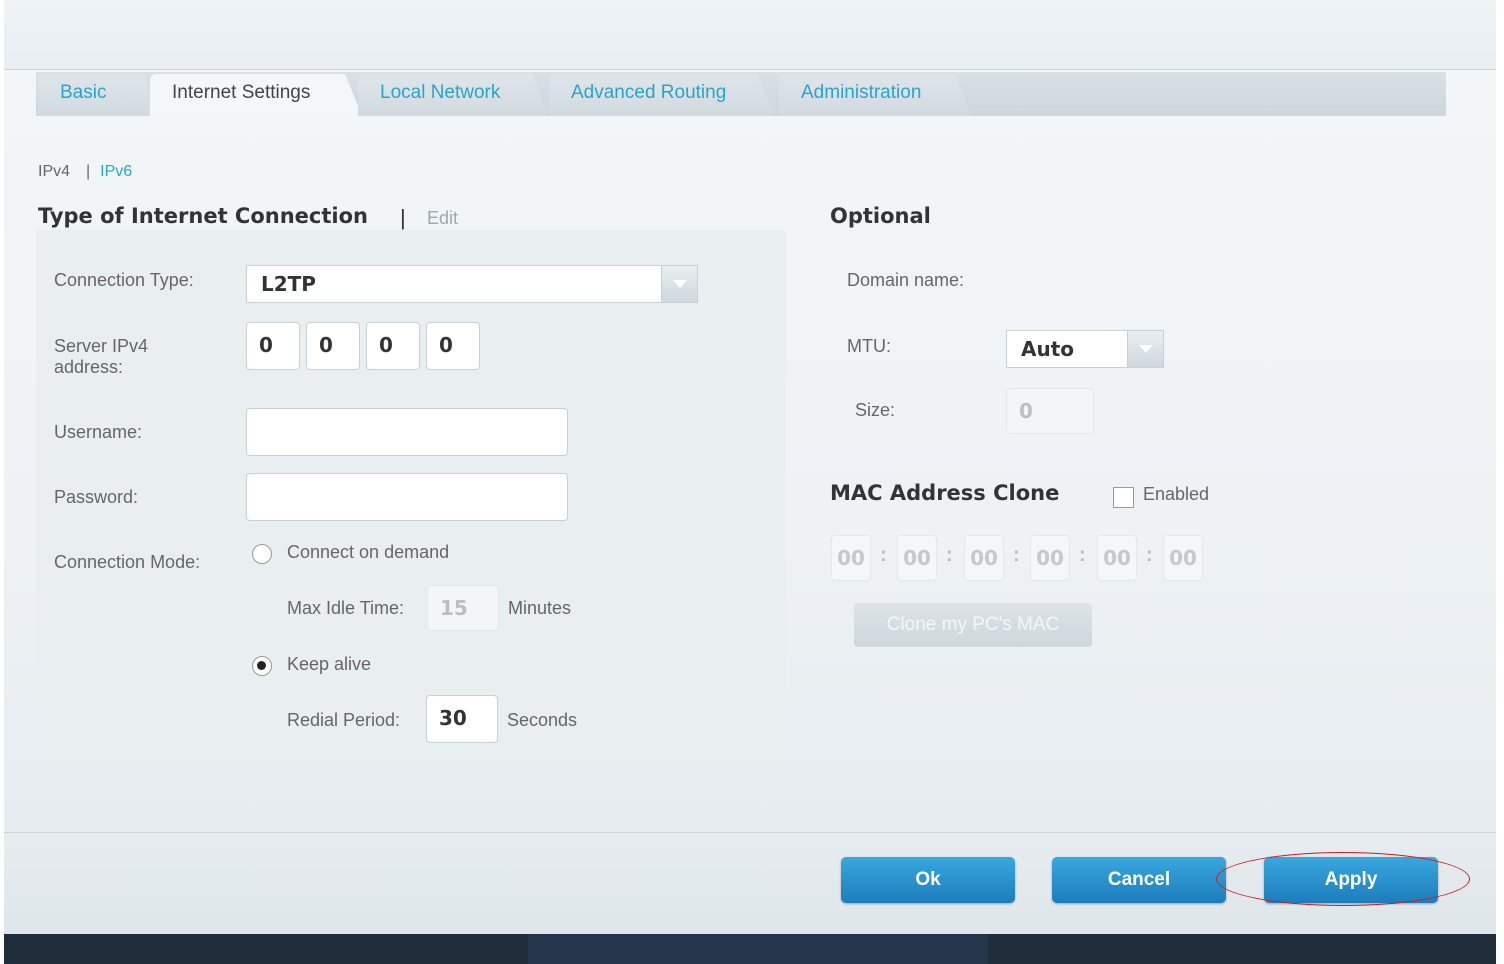 The image size is (1504, 964). I want to click on connection-mode-label: Connection Mode:, so click(127, 562).